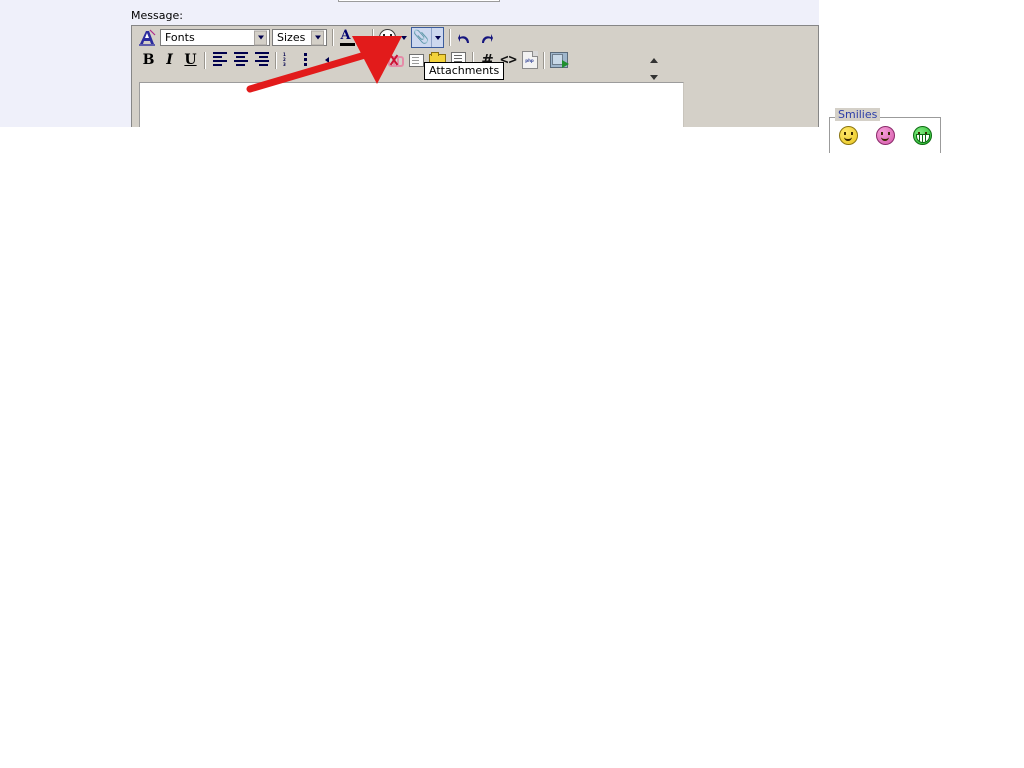 The width and height of the screenshot is (1024, 768). I want to click on outdent-icon, so click(332, 60).